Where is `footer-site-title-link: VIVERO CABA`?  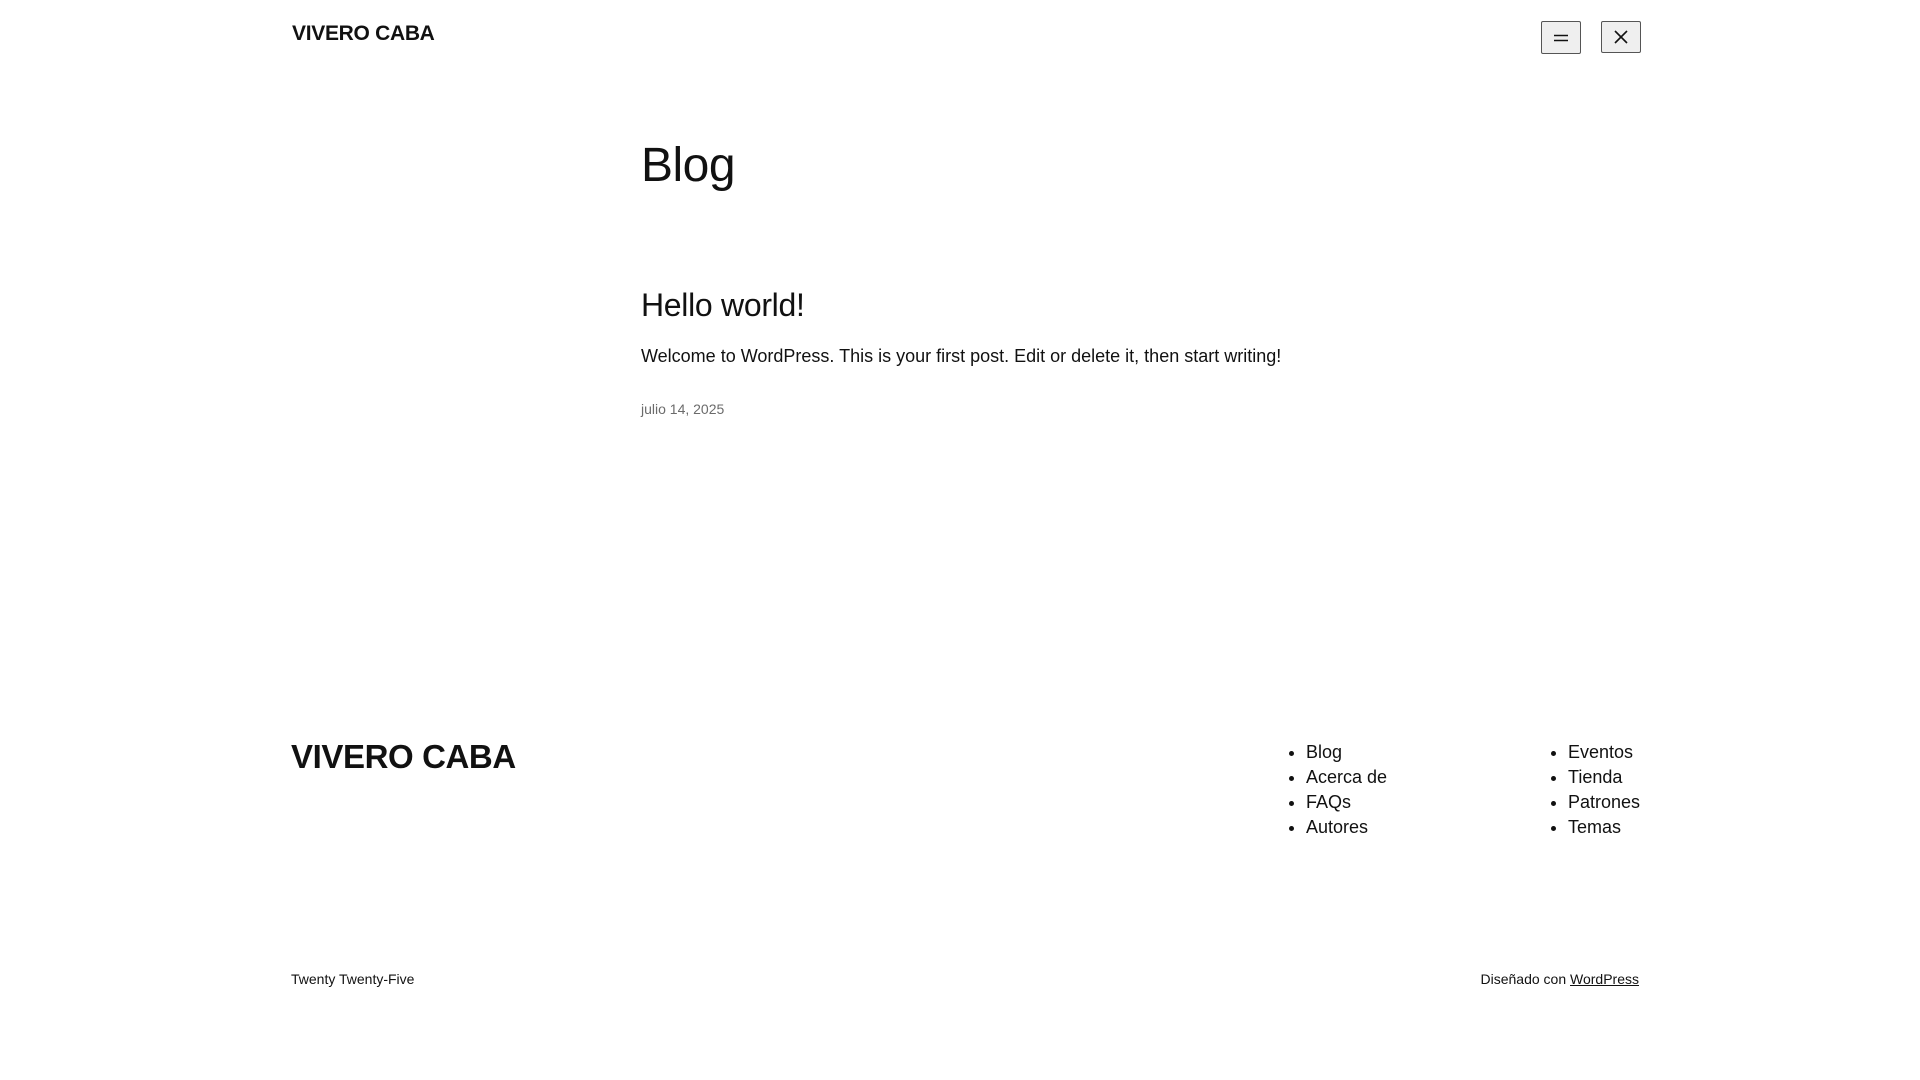 footer-site-title-link: VIVERO CABA is located at coordinates (403, 757).